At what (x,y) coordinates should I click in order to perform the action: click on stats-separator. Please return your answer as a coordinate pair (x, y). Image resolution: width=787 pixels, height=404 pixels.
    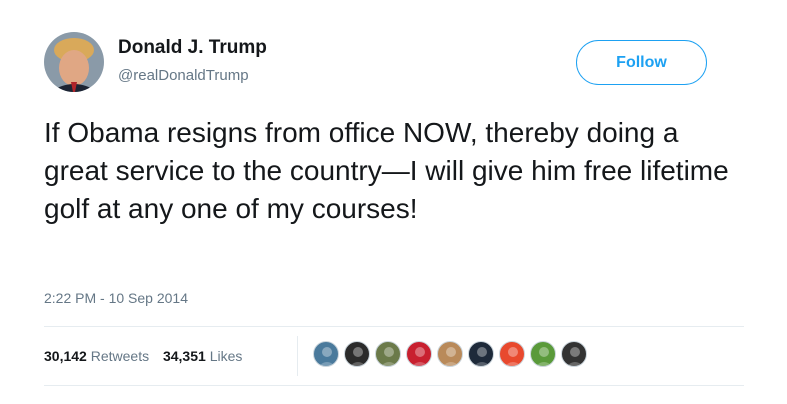
    Looking at the image, I should click on (297, 356).